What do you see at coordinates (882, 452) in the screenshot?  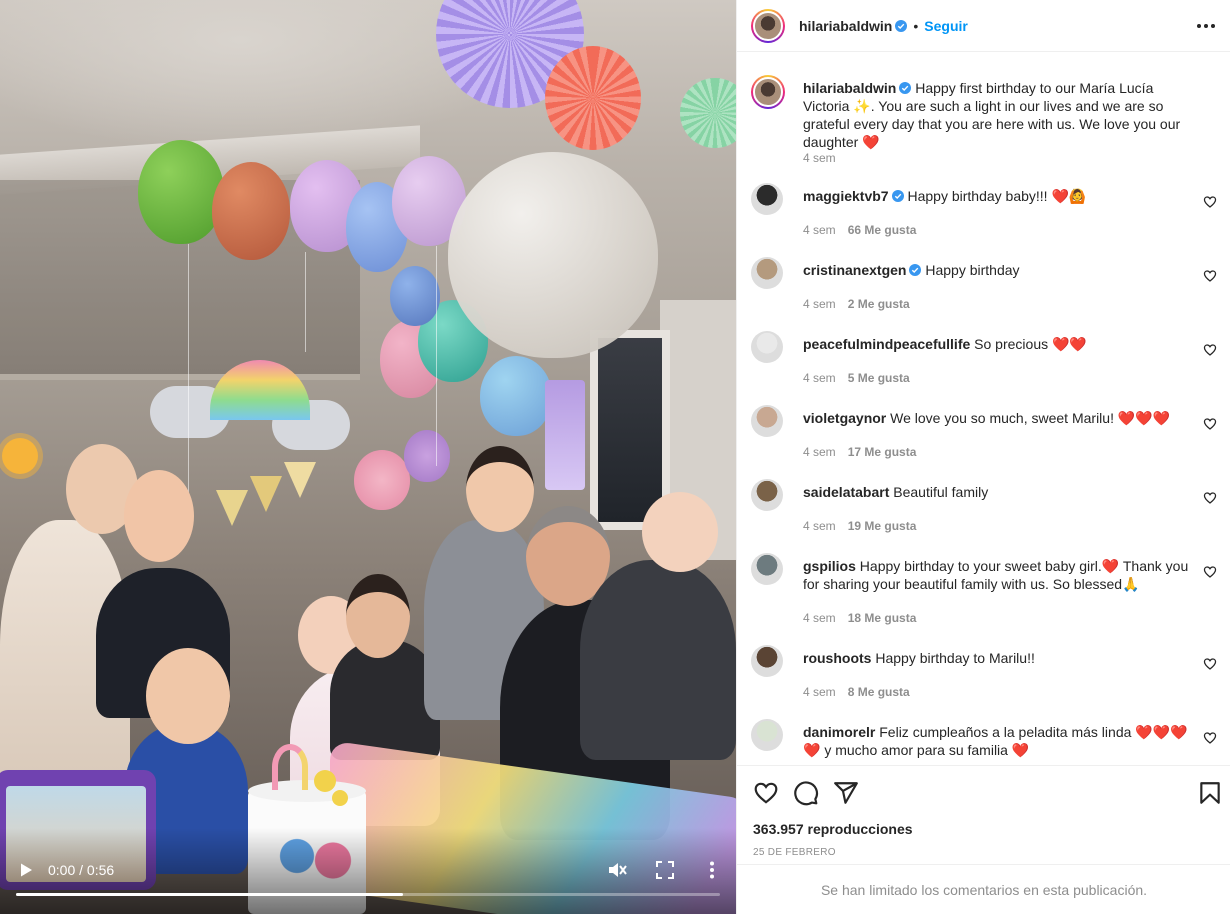 I see `comment-likes: 17 Me gusta` at bounding box center [882, 452].